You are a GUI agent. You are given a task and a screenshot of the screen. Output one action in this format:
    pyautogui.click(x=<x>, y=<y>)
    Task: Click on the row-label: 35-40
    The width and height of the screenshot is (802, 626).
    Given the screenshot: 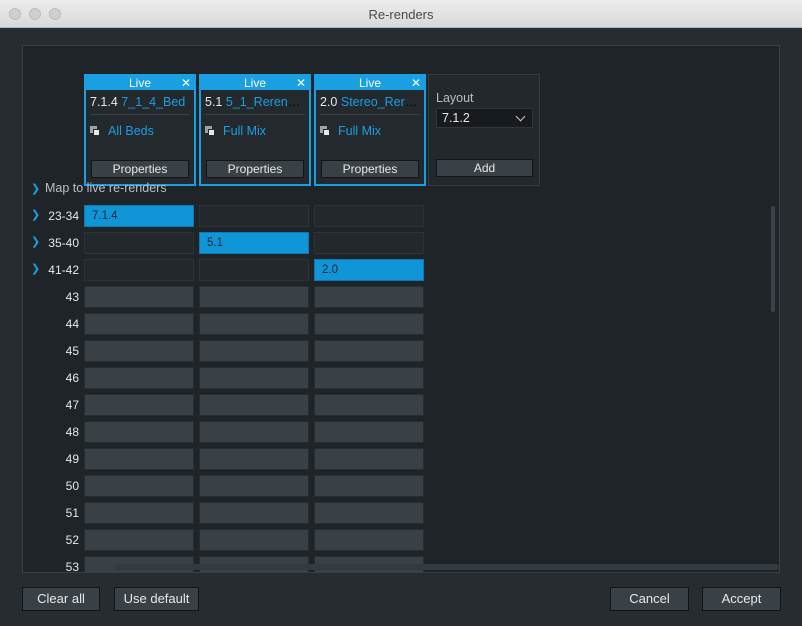 What is the action you would take?
    pyautogui.click(x=63, y=243)
    